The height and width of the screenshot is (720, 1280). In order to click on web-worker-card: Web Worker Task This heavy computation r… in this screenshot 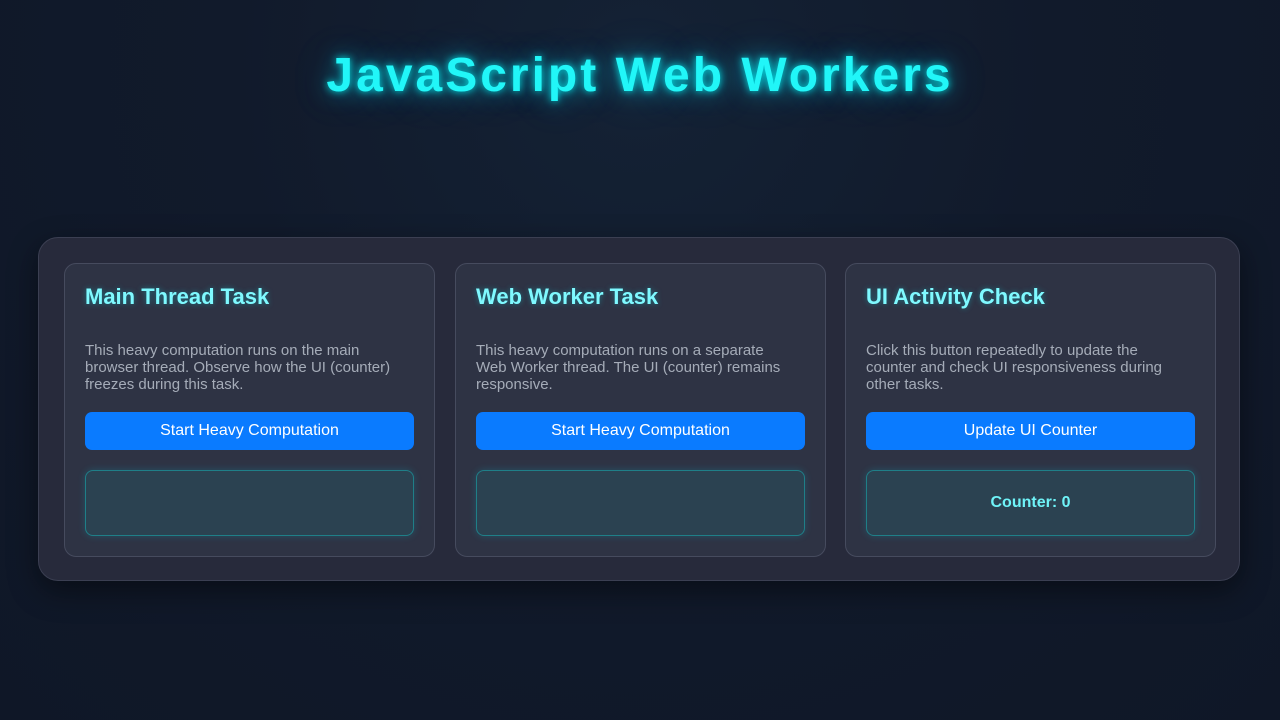, I will do `click(640, 410)`.